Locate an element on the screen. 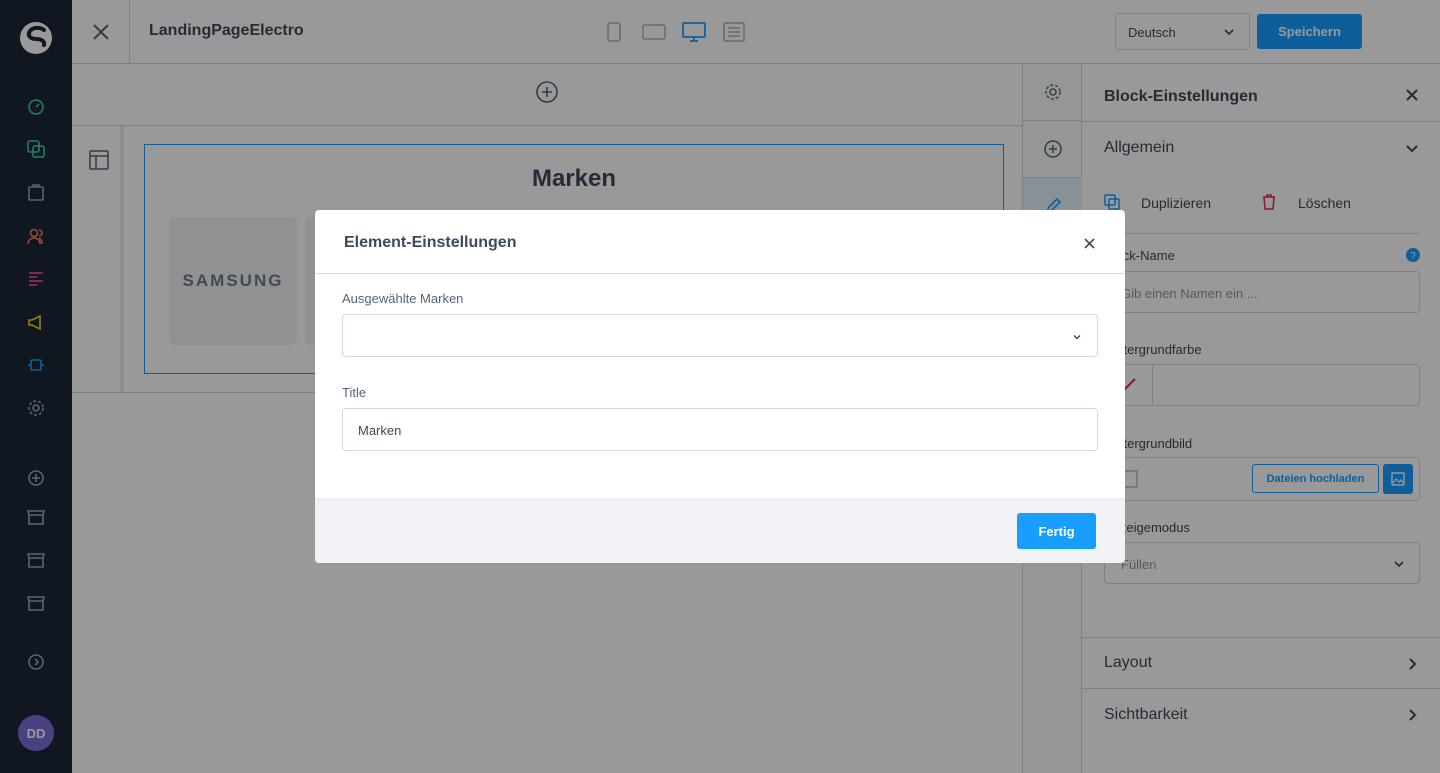 This screenshot has height=773, width=1440. brands-label: Ausgewählte Marken is located at coordinates (403, 298).